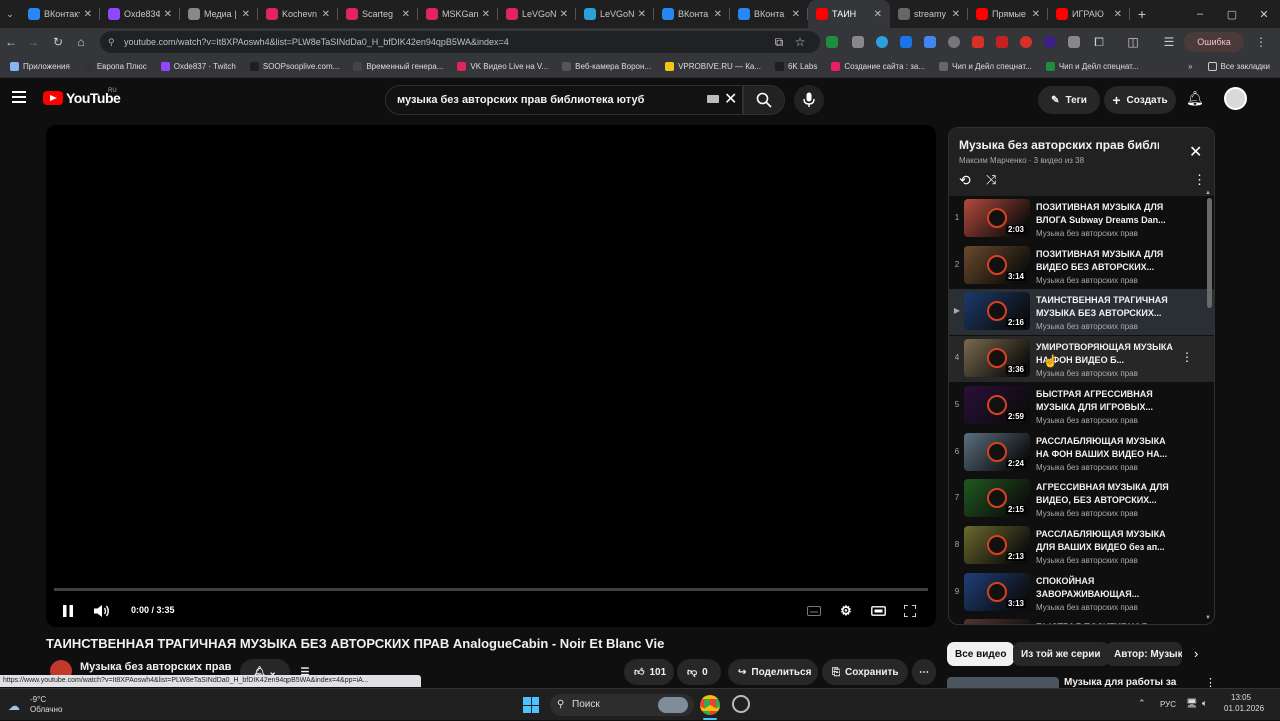  What do you see at coordinates (40, 66) in the screenshot?
I see `bookmark-item: Приложения` at bounding box center [40, 66].